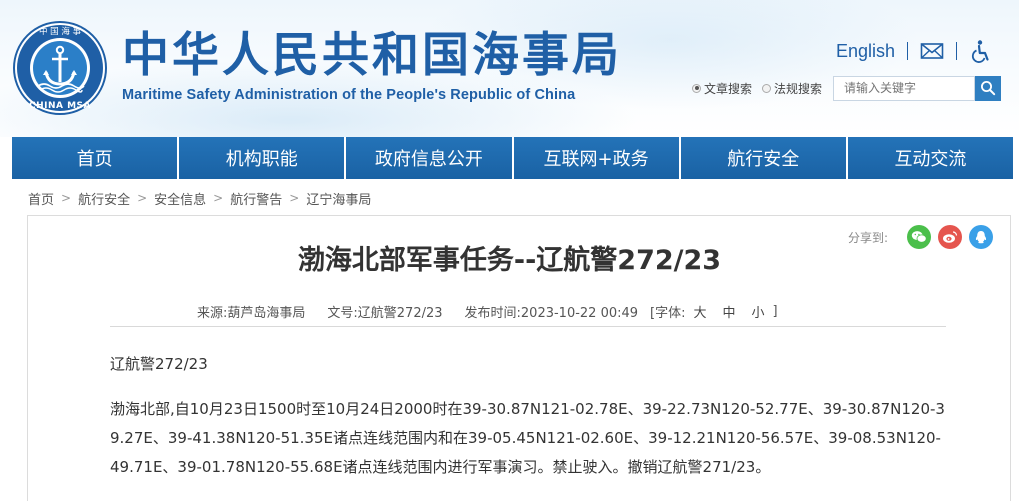 The width and height of the screenshot is (1019, 501). What do you see at coordinates (180, 198) in the screenshot?
I see `breadcrumb-item: 安全信息` at bounding box center [180, 198].